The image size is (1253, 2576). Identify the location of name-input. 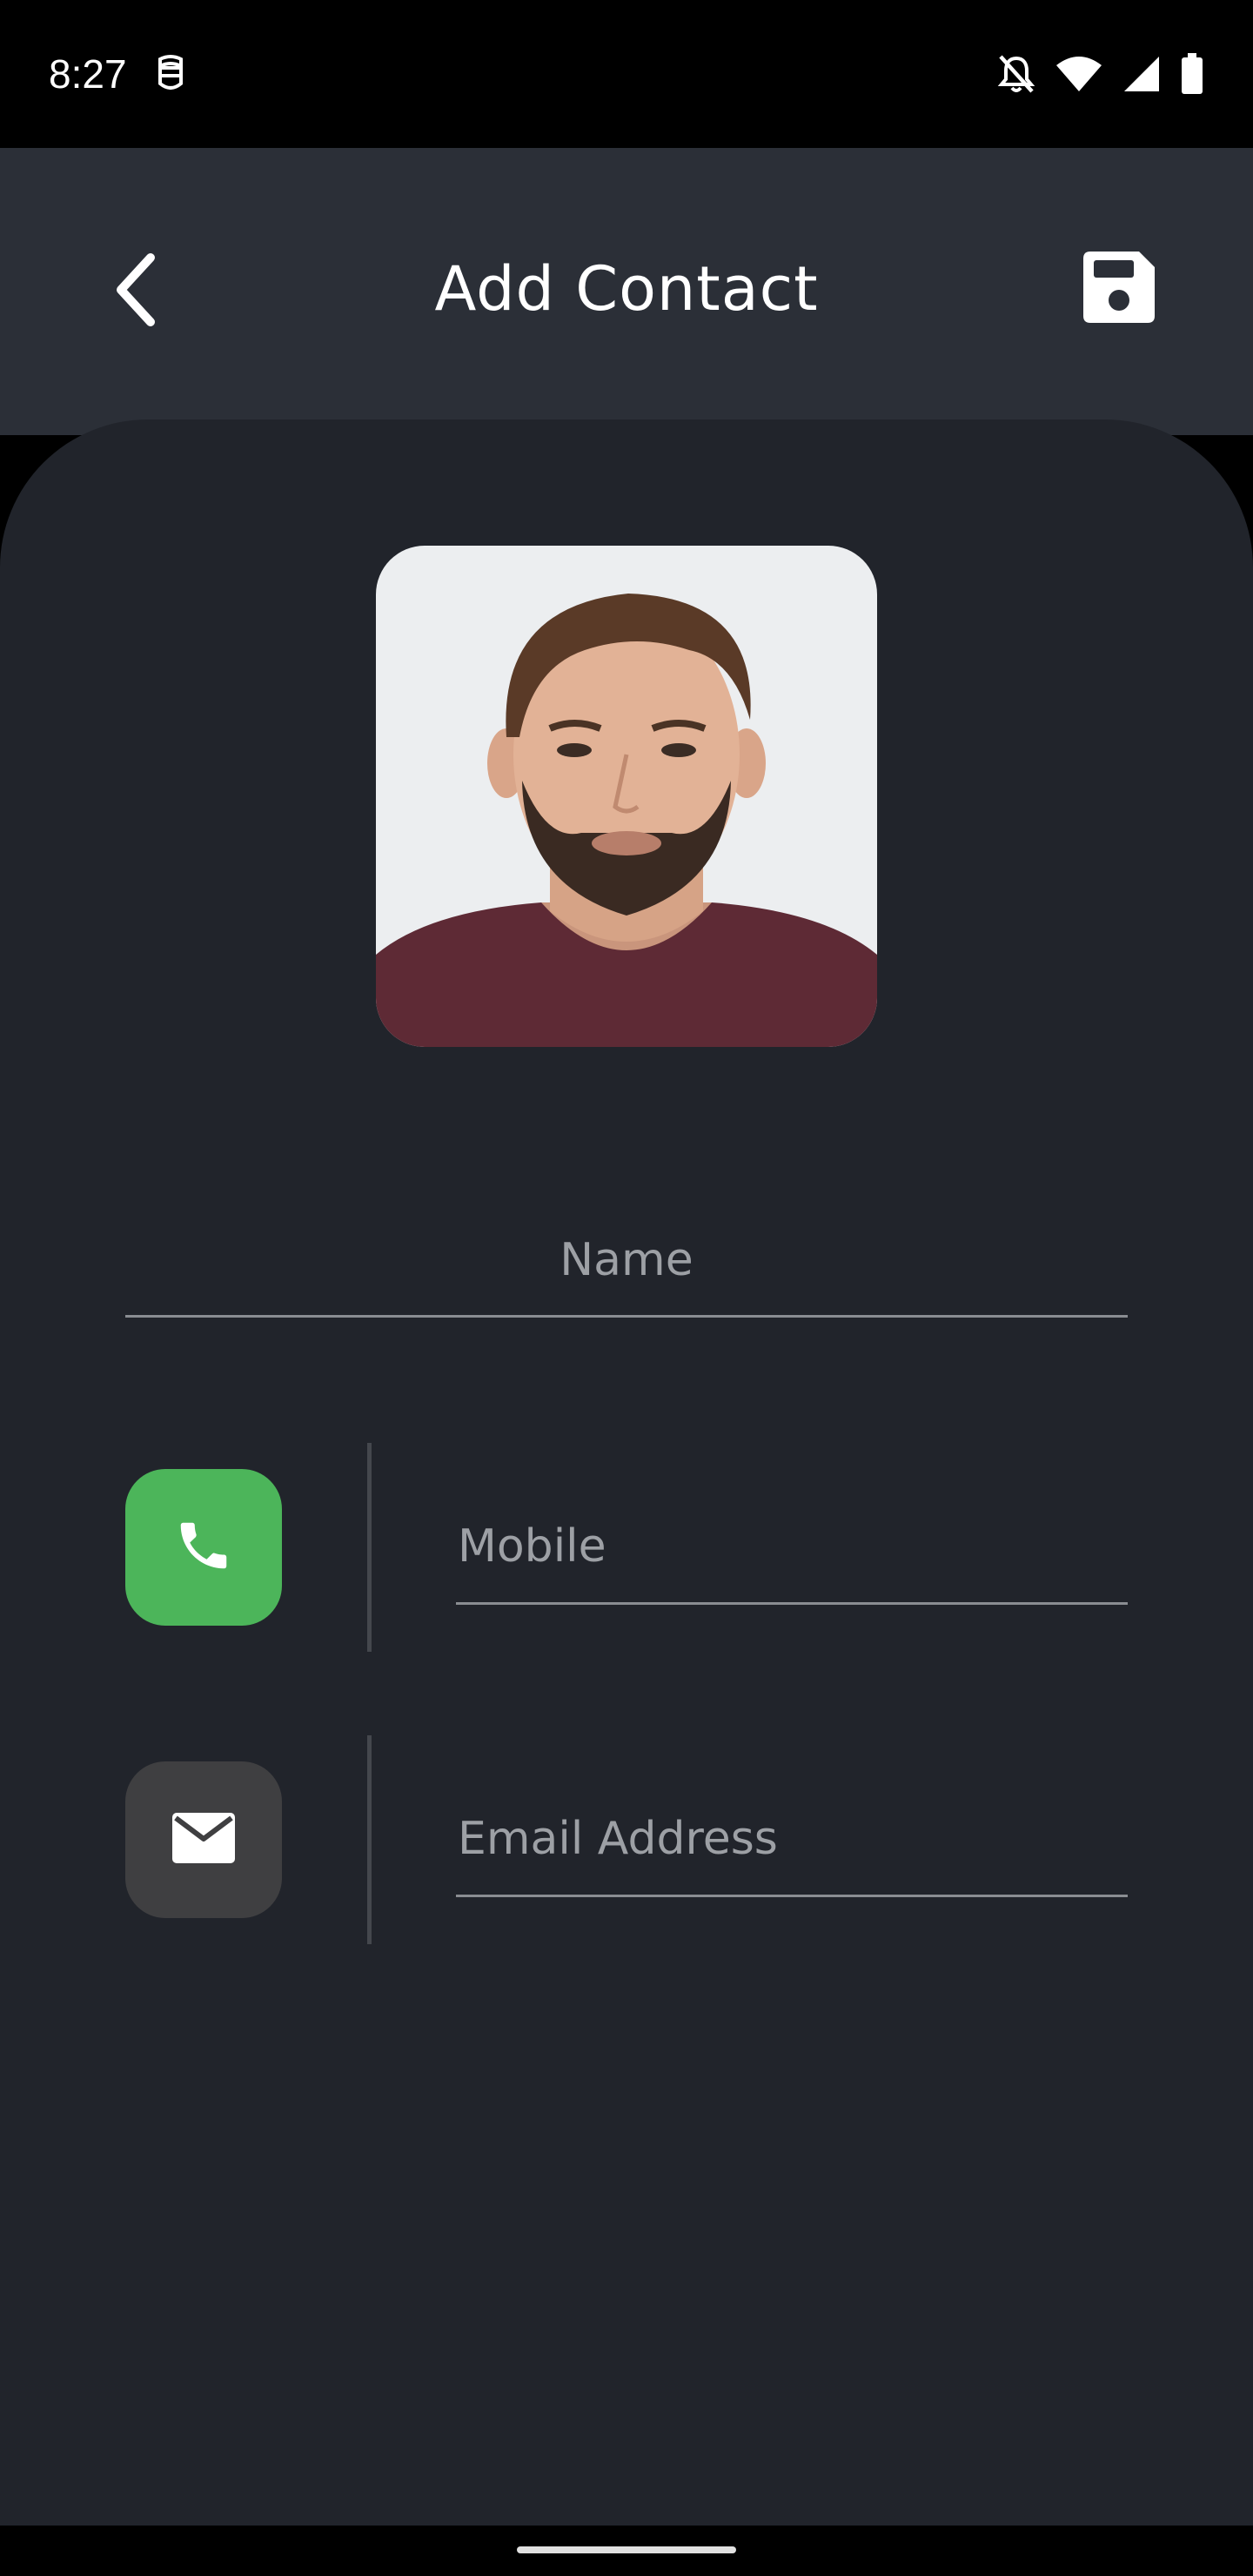
(626, 1255).